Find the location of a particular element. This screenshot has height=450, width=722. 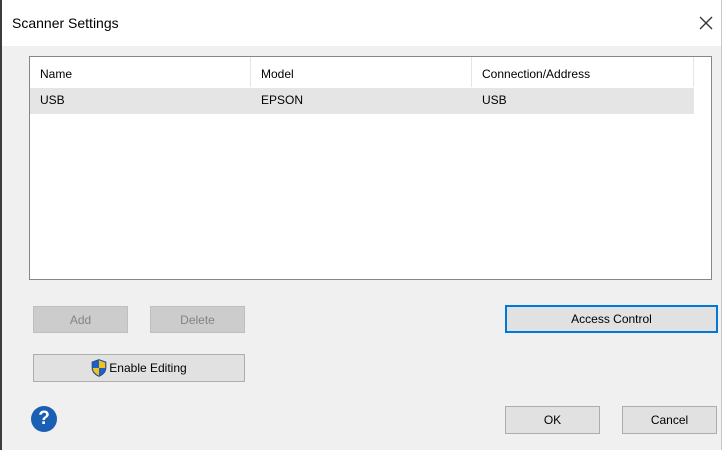

column-header-connection: Connection/Address is located at coordinates (583, 72).